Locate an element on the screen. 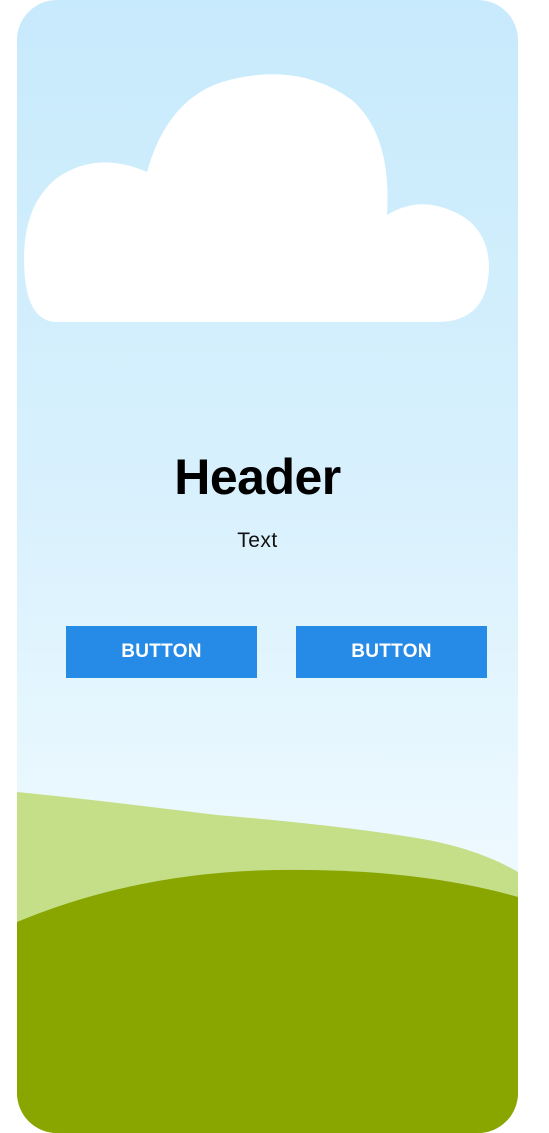 The width and height of the screenshot is (549, 1133). primary-button-left: BUTTON is located at coordinates (161, 652).